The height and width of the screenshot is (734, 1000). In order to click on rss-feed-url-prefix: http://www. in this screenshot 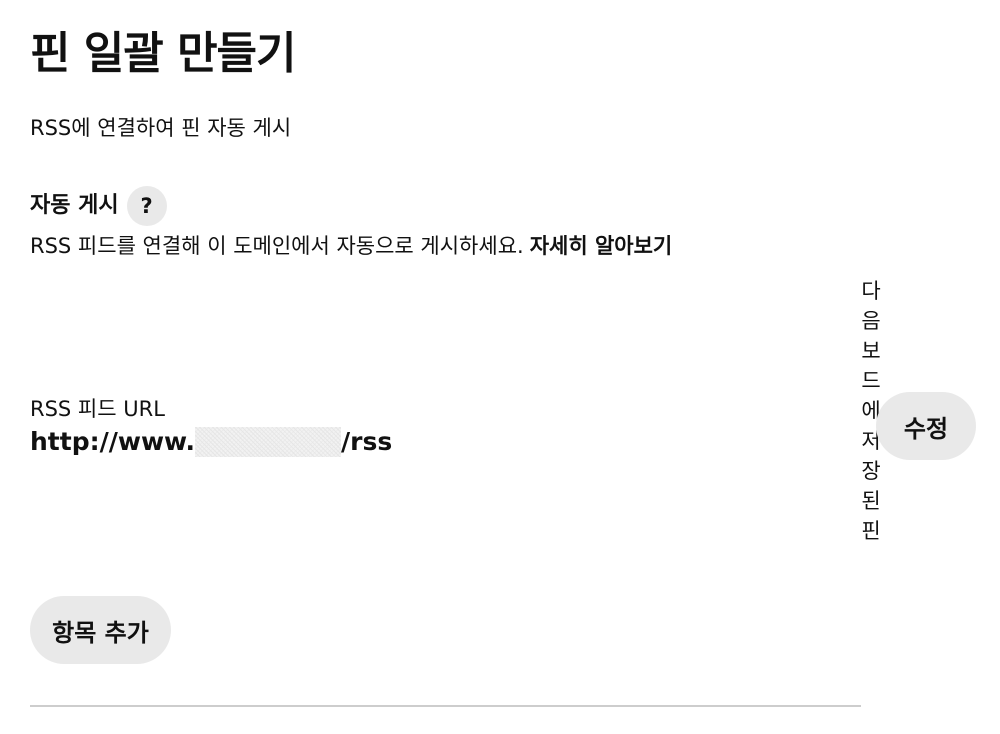, I will do `click(113, 441)`.